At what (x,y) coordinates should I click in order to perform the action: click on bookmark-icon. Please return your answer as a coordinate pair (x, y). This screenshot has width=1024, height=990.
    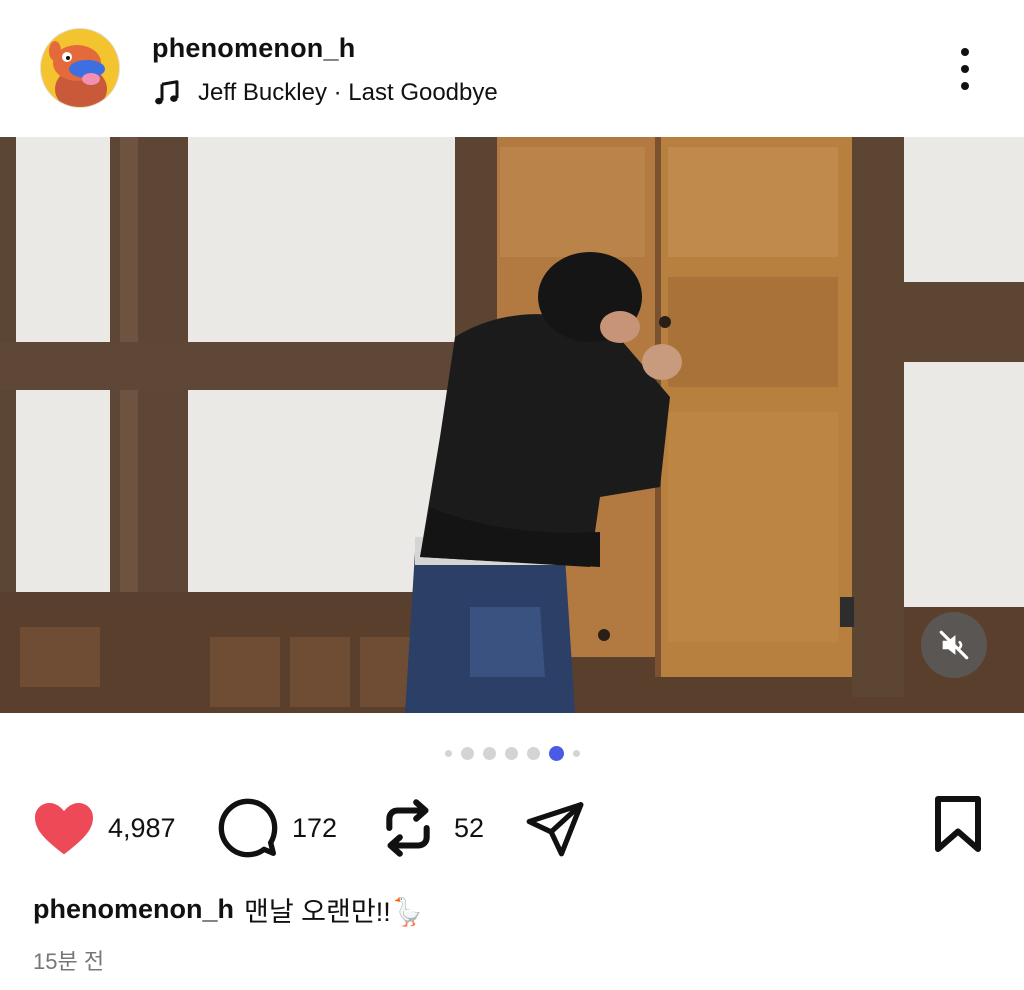
    Looking at the image, I should click on (958, 824).